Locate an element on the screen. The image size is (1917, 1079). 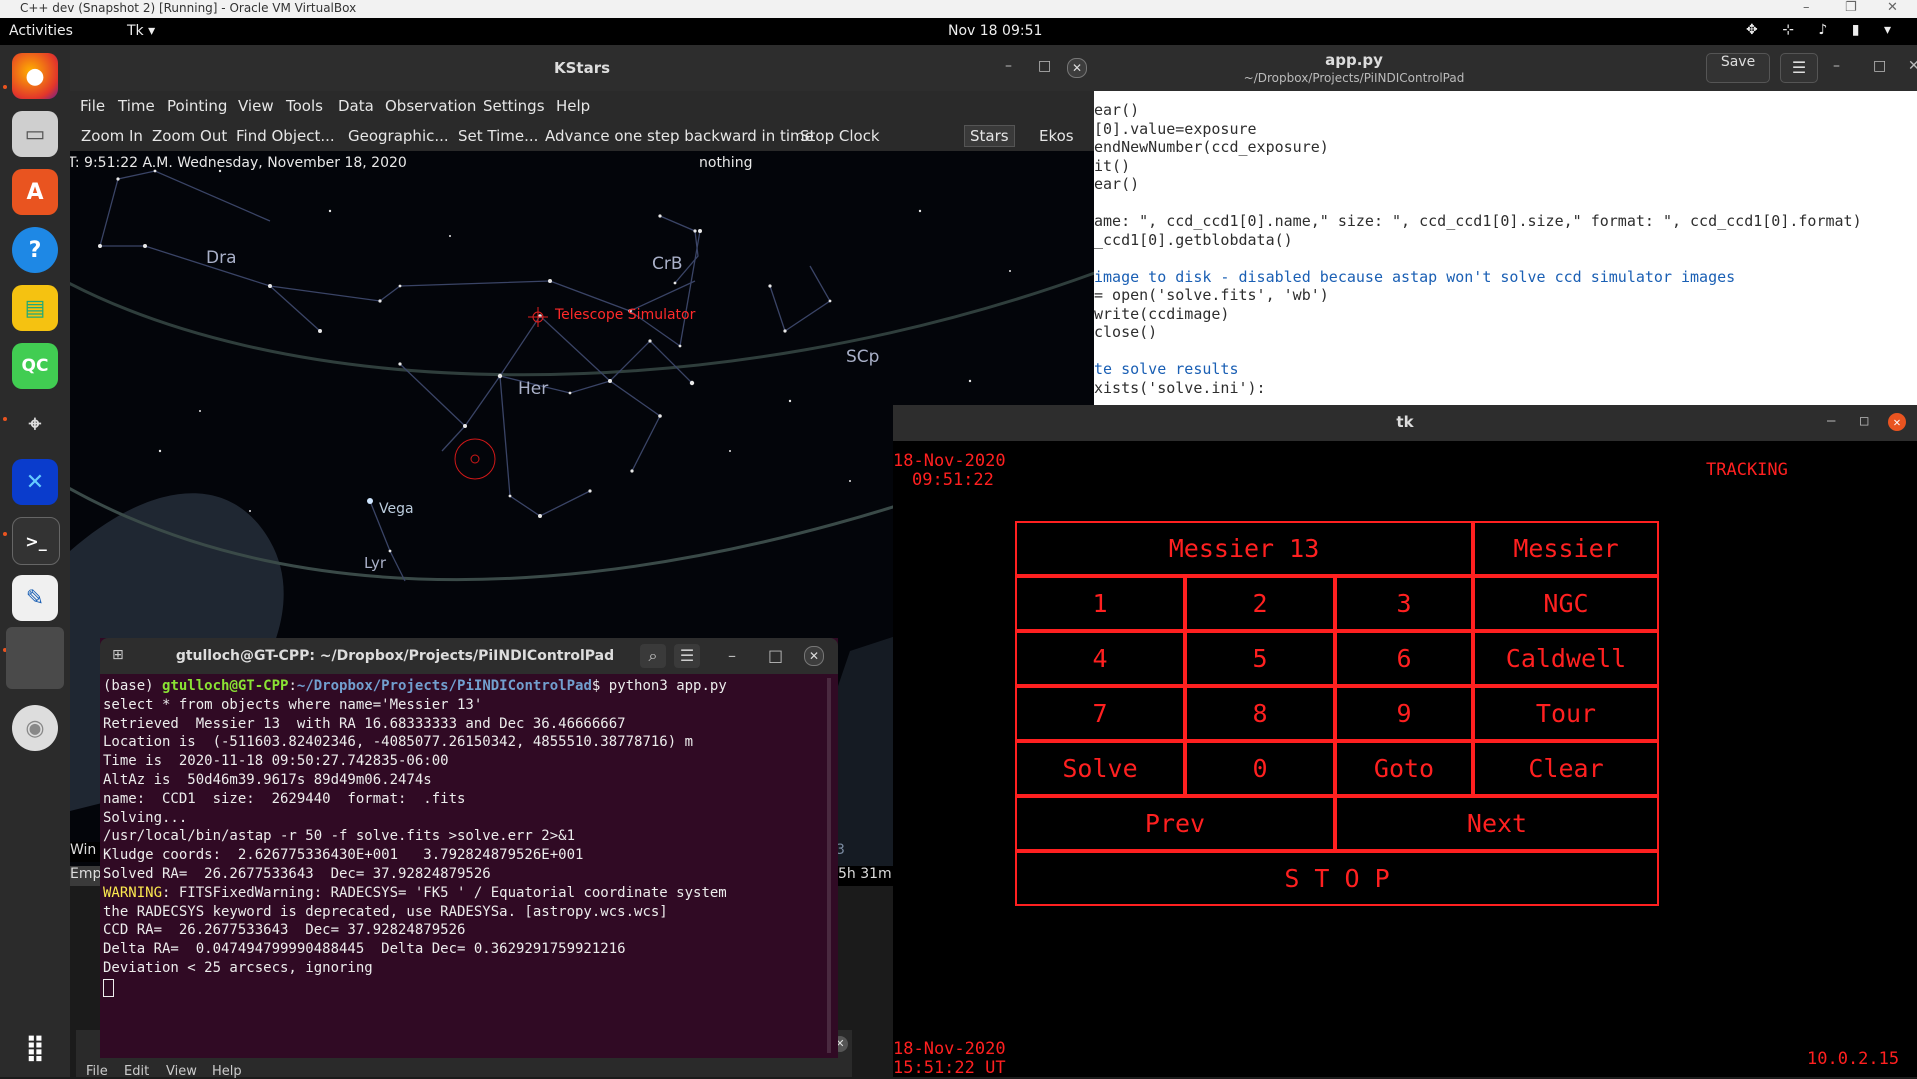
text-editor-icon: ✎ is located at coordinates (35, 598).